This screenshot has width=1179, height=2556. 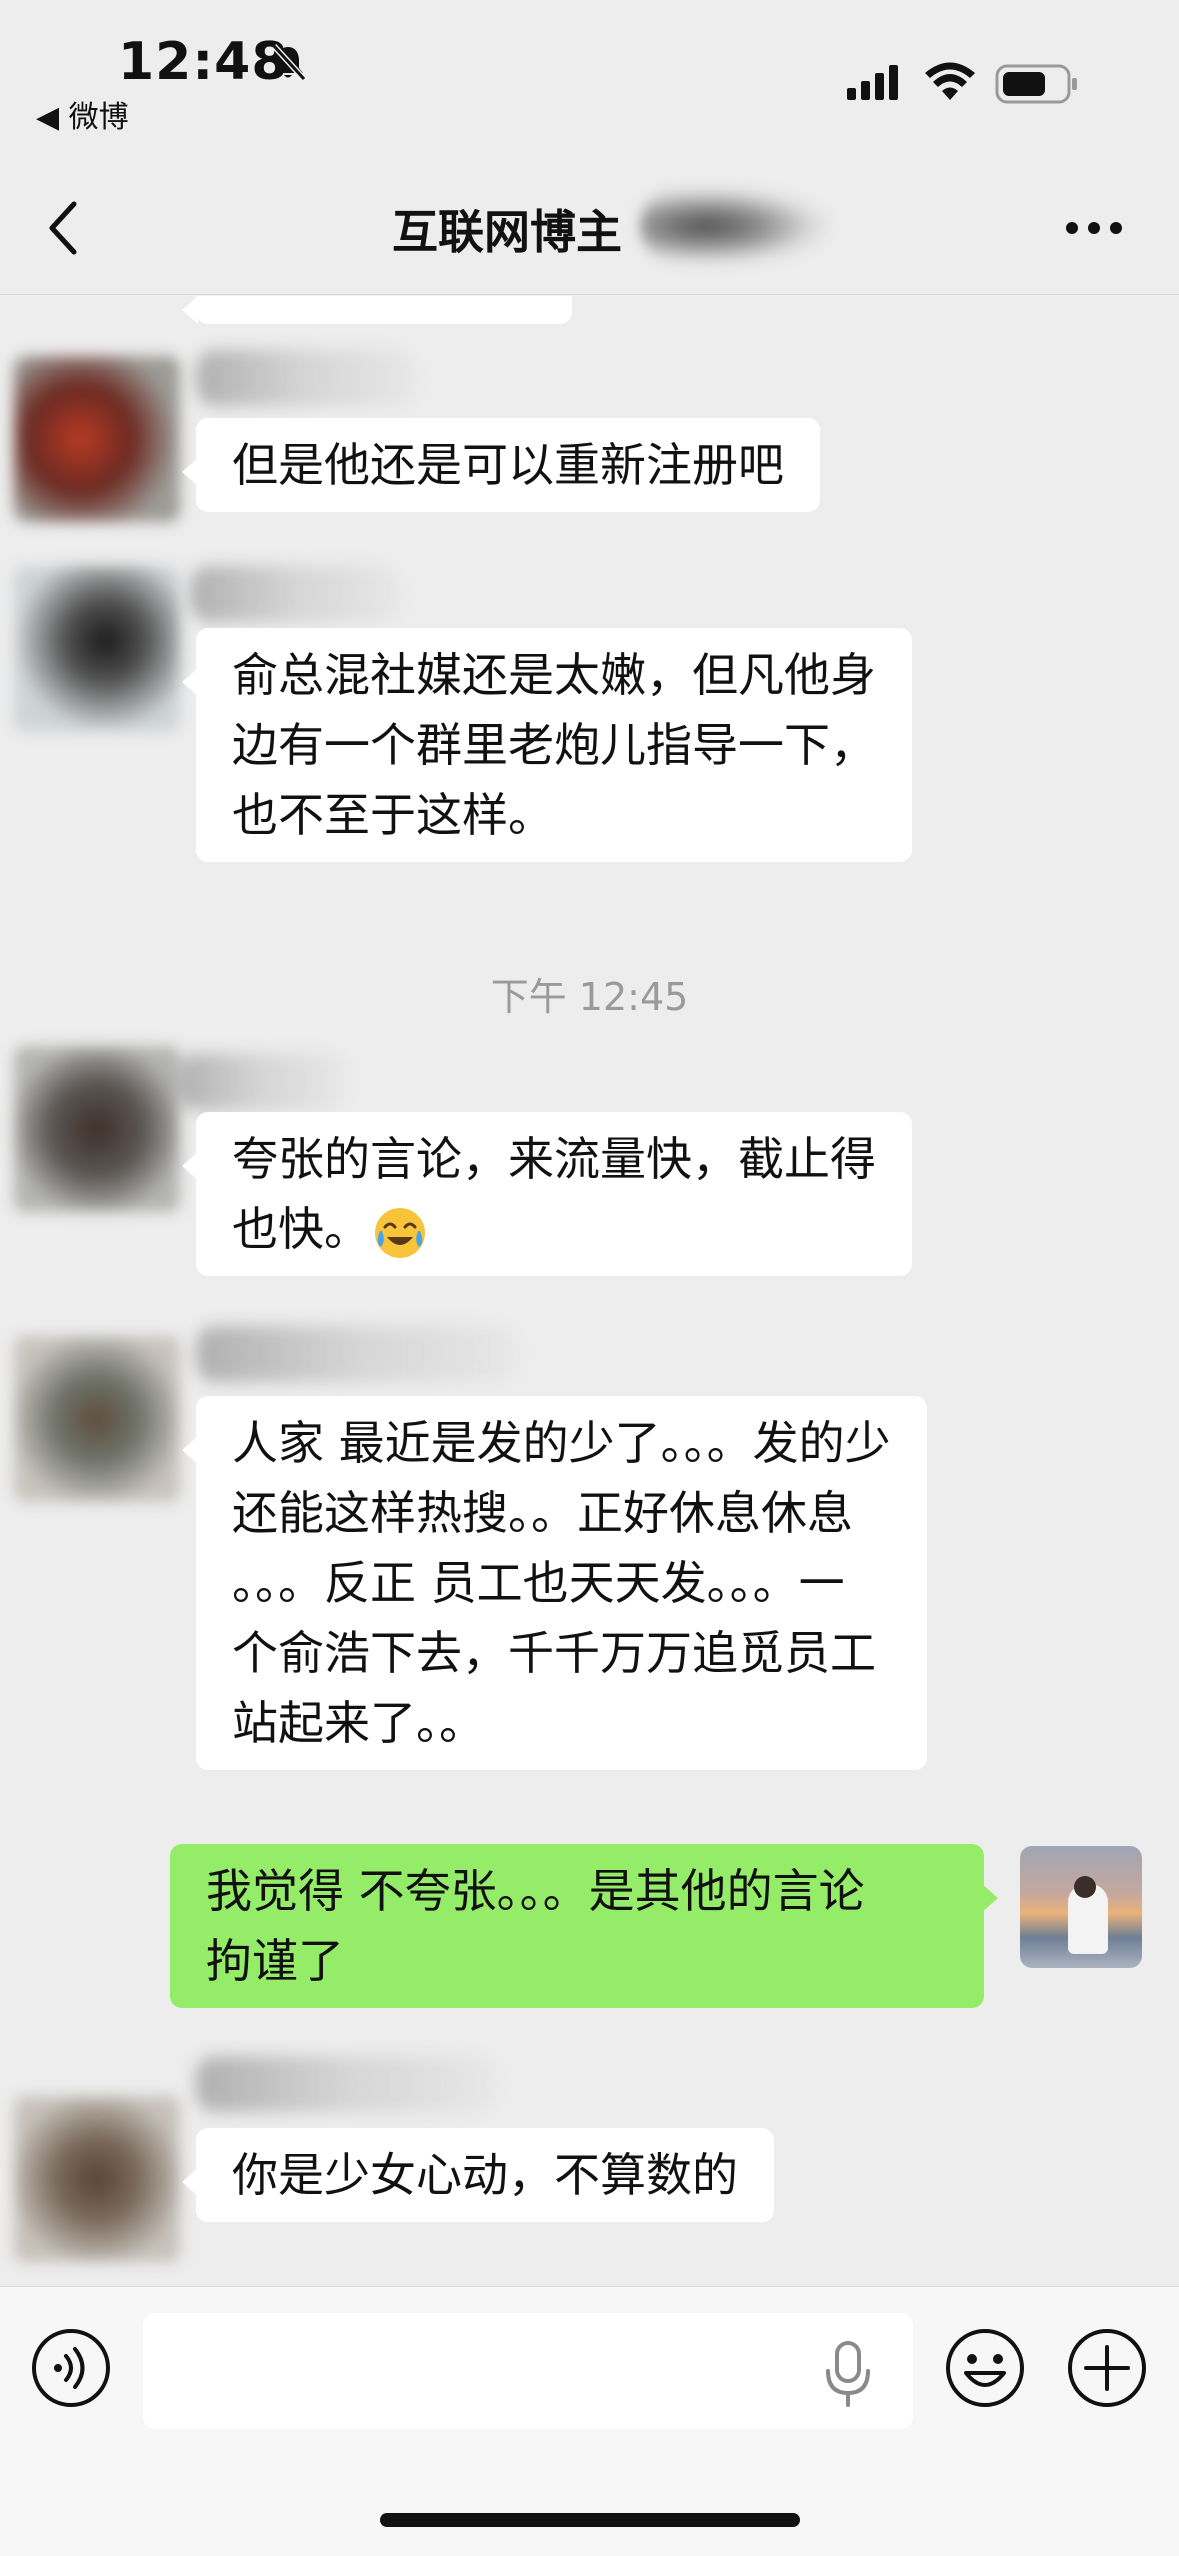 I want to click on crying-laughing-emoji, so click(x=400, y=1232).